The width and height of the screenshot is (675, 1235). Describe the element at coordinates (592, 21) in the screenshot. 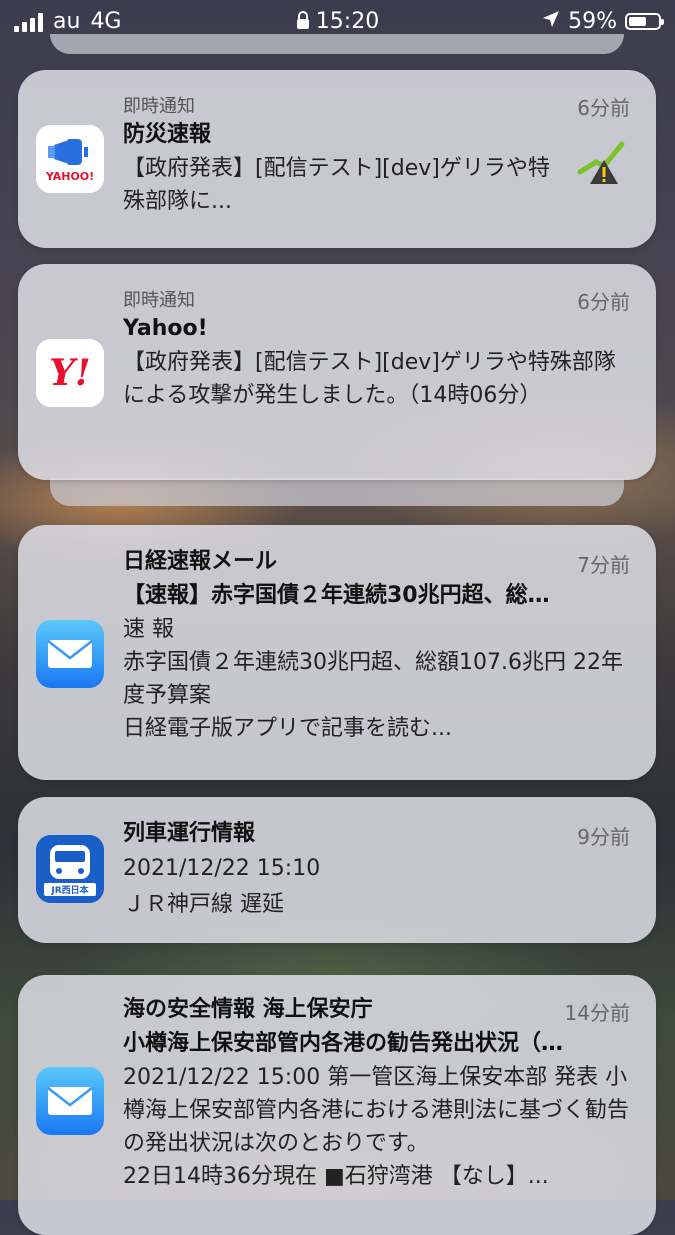

I see `battery-percent: 59%` at that location.